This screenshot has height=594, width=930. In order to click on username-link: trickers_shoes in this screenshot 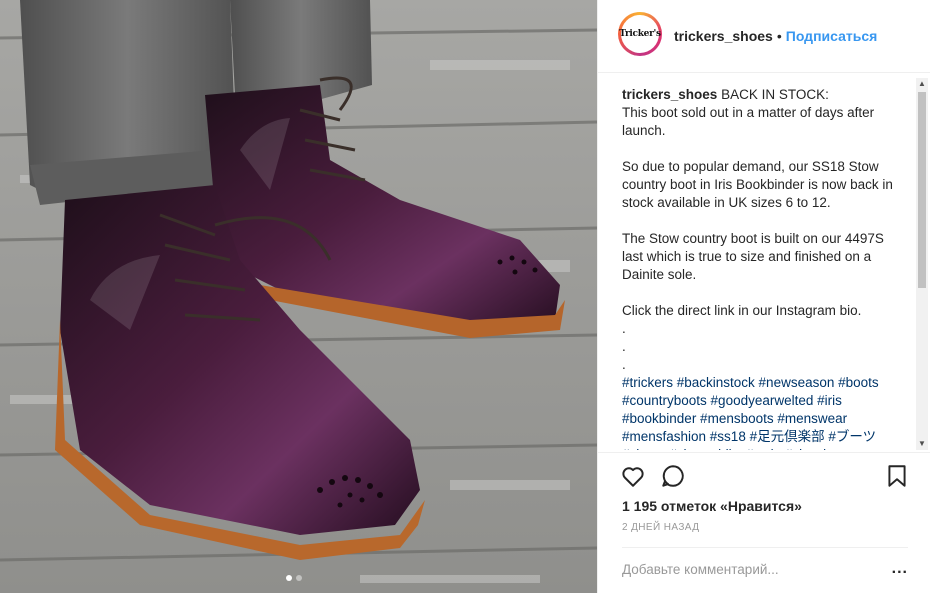, I will do `click(723, 36)`.